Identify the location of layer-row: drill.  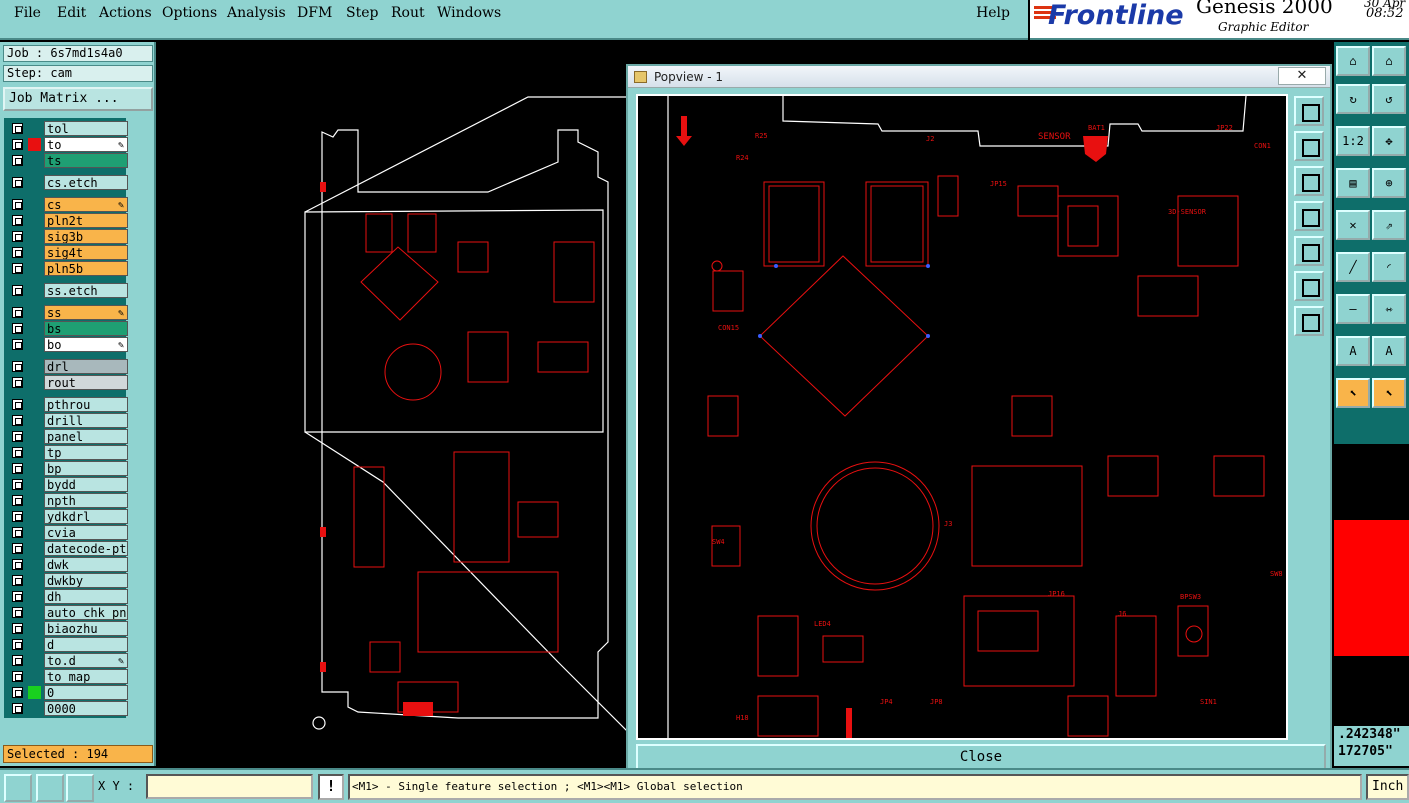
(68, 420).